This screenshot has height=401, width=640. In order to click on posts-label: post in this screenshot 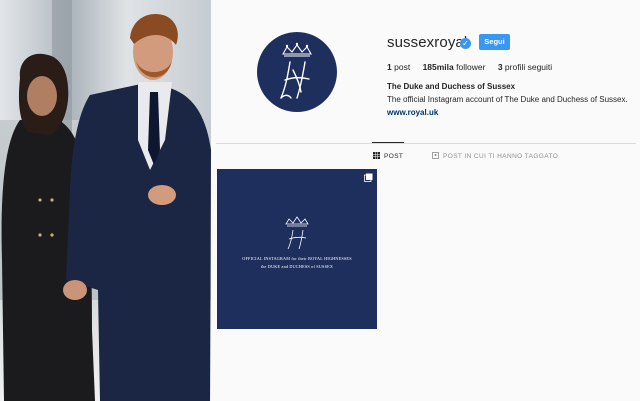, I will do `click(402, 67)`.